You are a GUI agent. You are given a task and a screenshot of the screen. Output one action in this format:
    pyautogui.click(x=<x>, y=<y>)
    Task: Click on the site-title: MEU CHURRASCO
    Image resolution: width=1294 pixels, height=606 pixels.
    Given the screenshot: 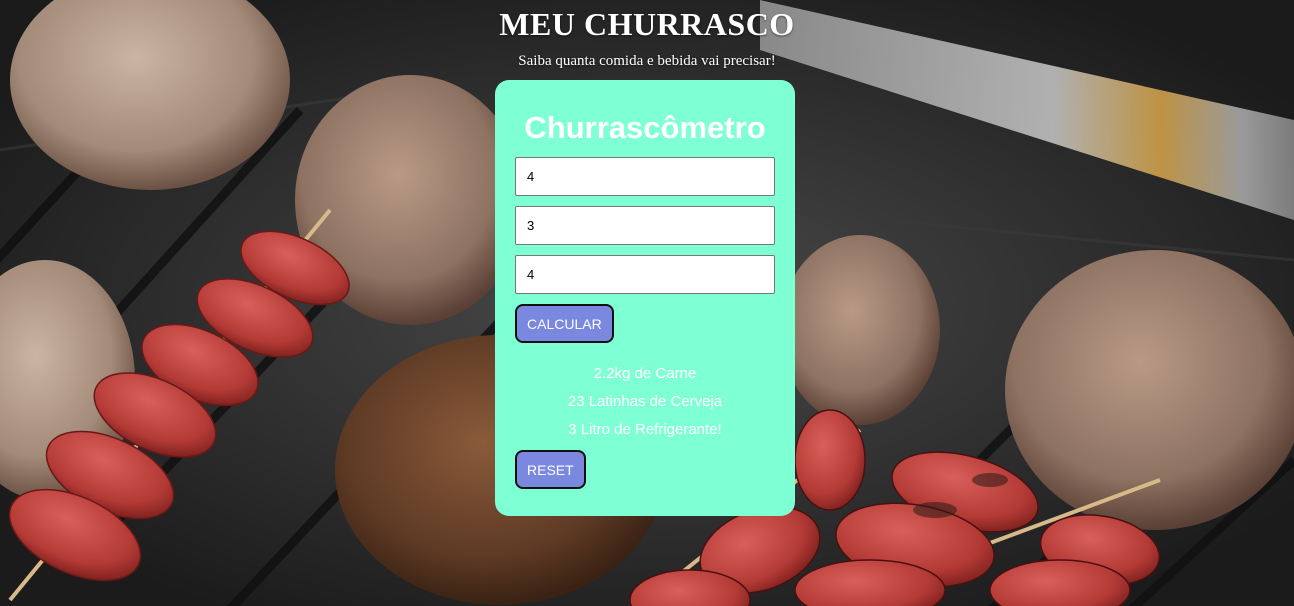 What is the action you would take?
    pyautogui.click(x=647, y=24)
    